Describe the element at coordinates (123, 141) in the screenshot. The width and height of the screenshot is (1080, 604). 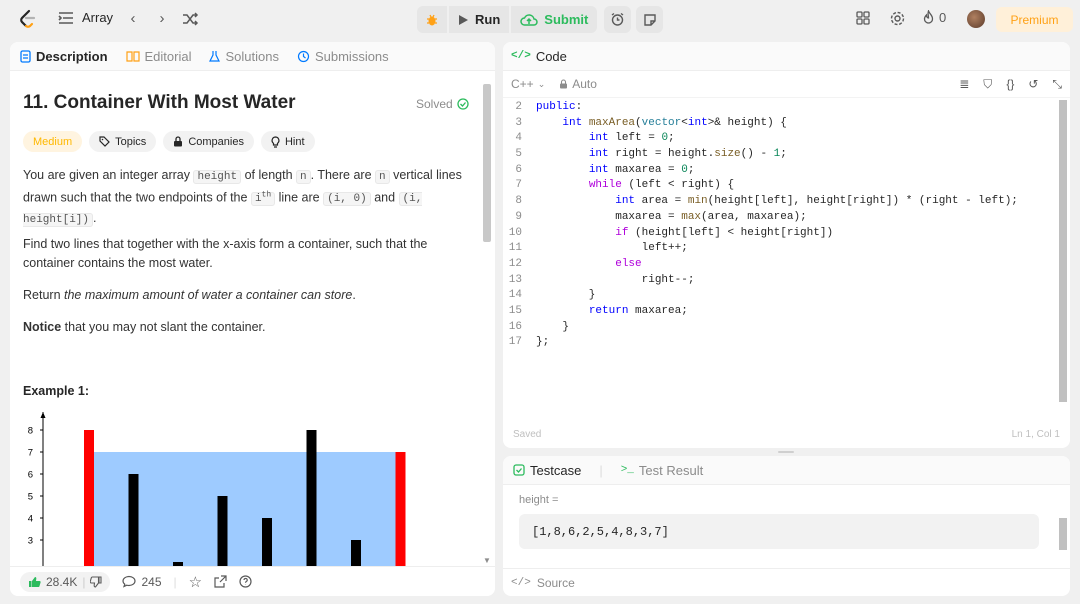
I see `topics-tag: Topics` at that location.